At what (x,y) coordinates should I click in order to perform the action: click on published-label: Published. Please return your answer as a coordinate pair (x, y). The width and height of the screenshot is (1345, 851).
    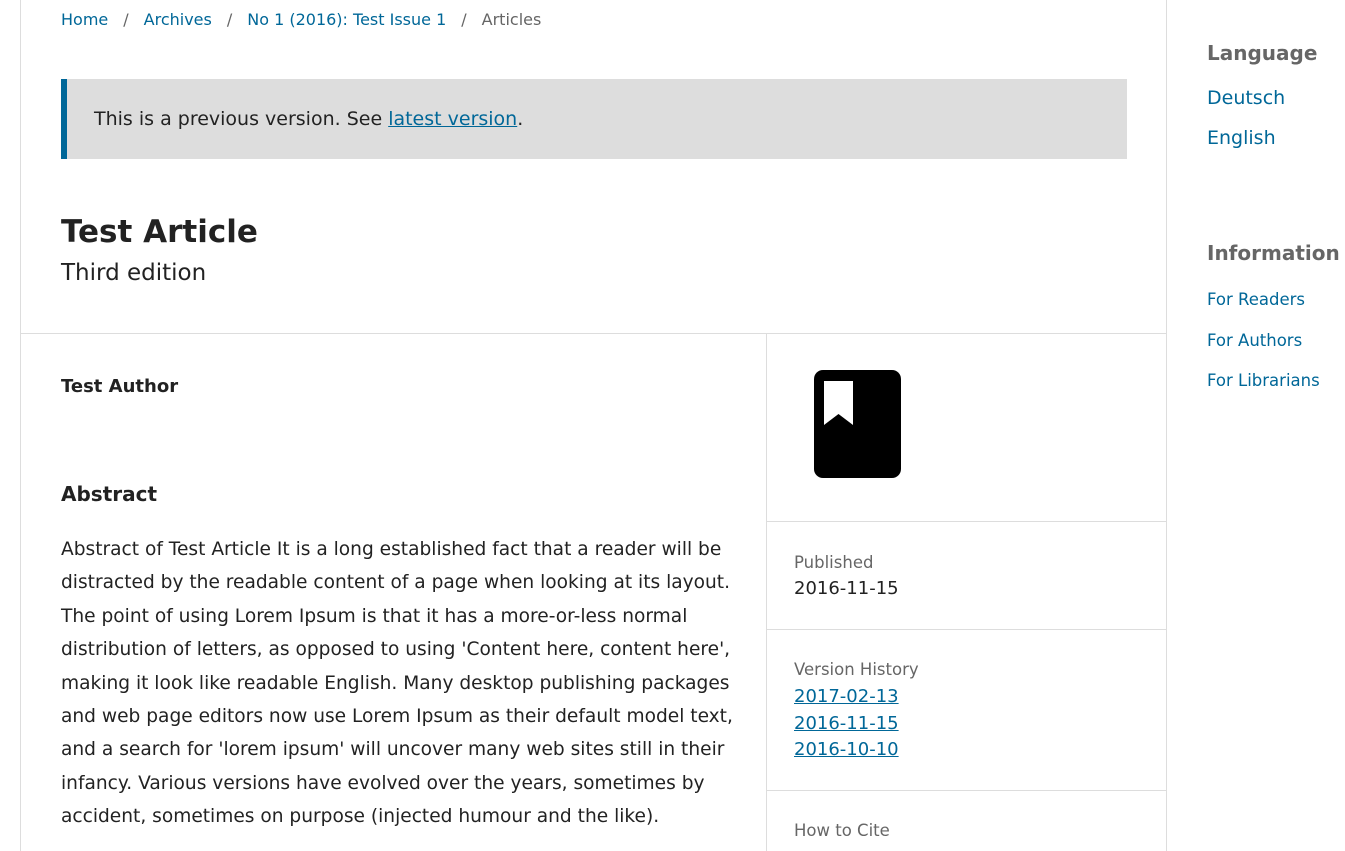
    Looking at the image, I should click on (834, 562).